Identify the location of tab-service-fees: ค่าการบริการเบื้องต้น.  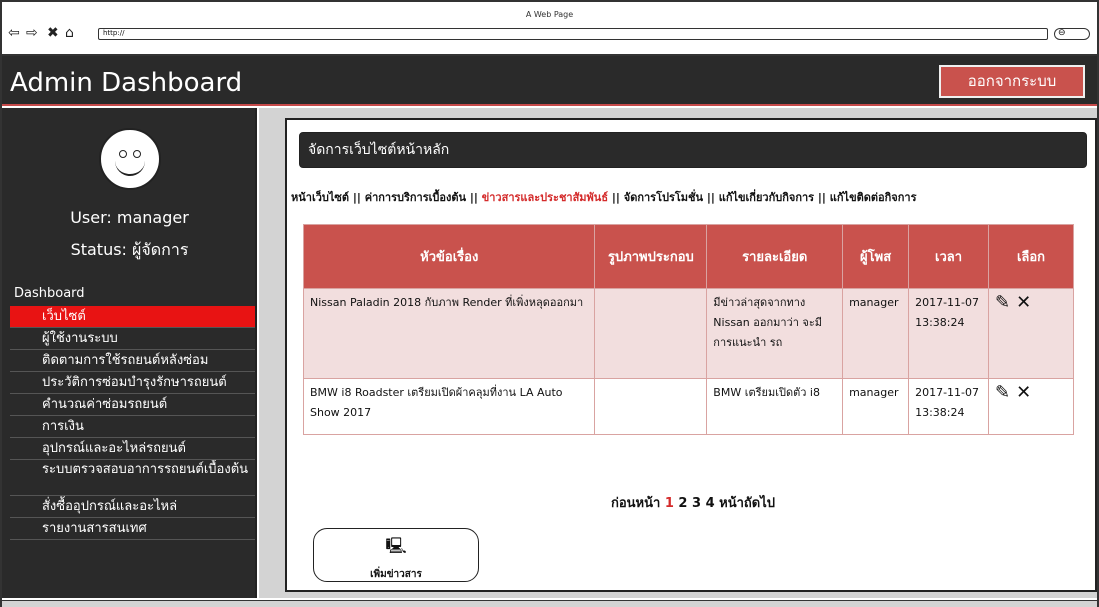
(415, 197).